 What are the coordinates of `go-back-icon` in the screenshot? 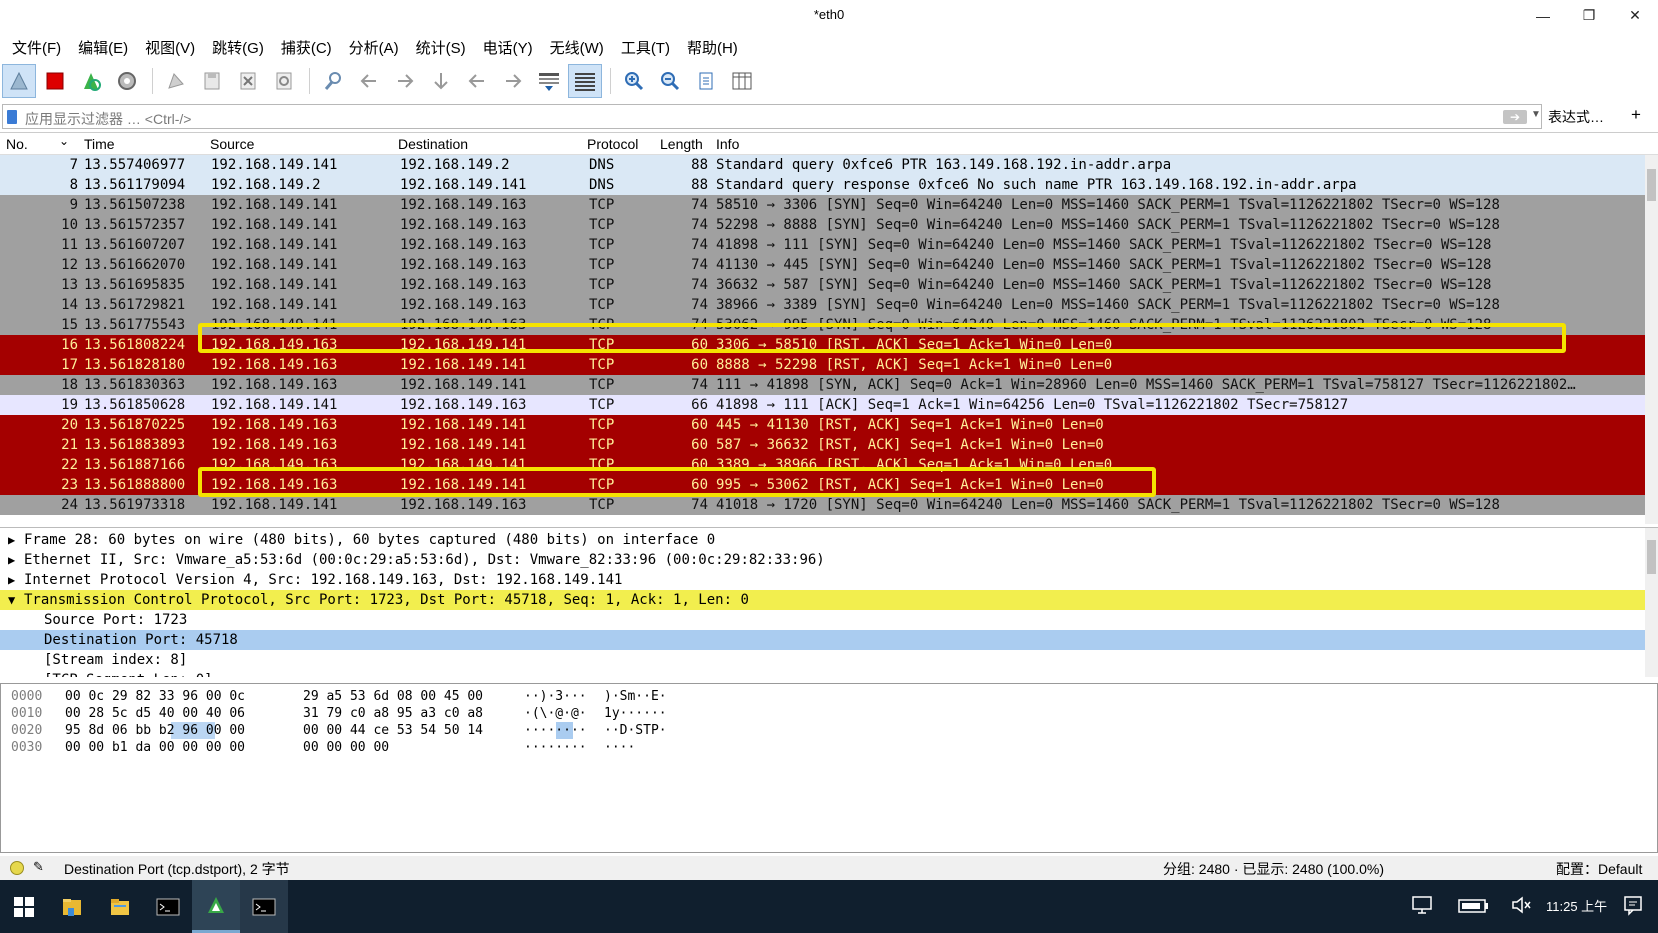 It's located at (369, 81).